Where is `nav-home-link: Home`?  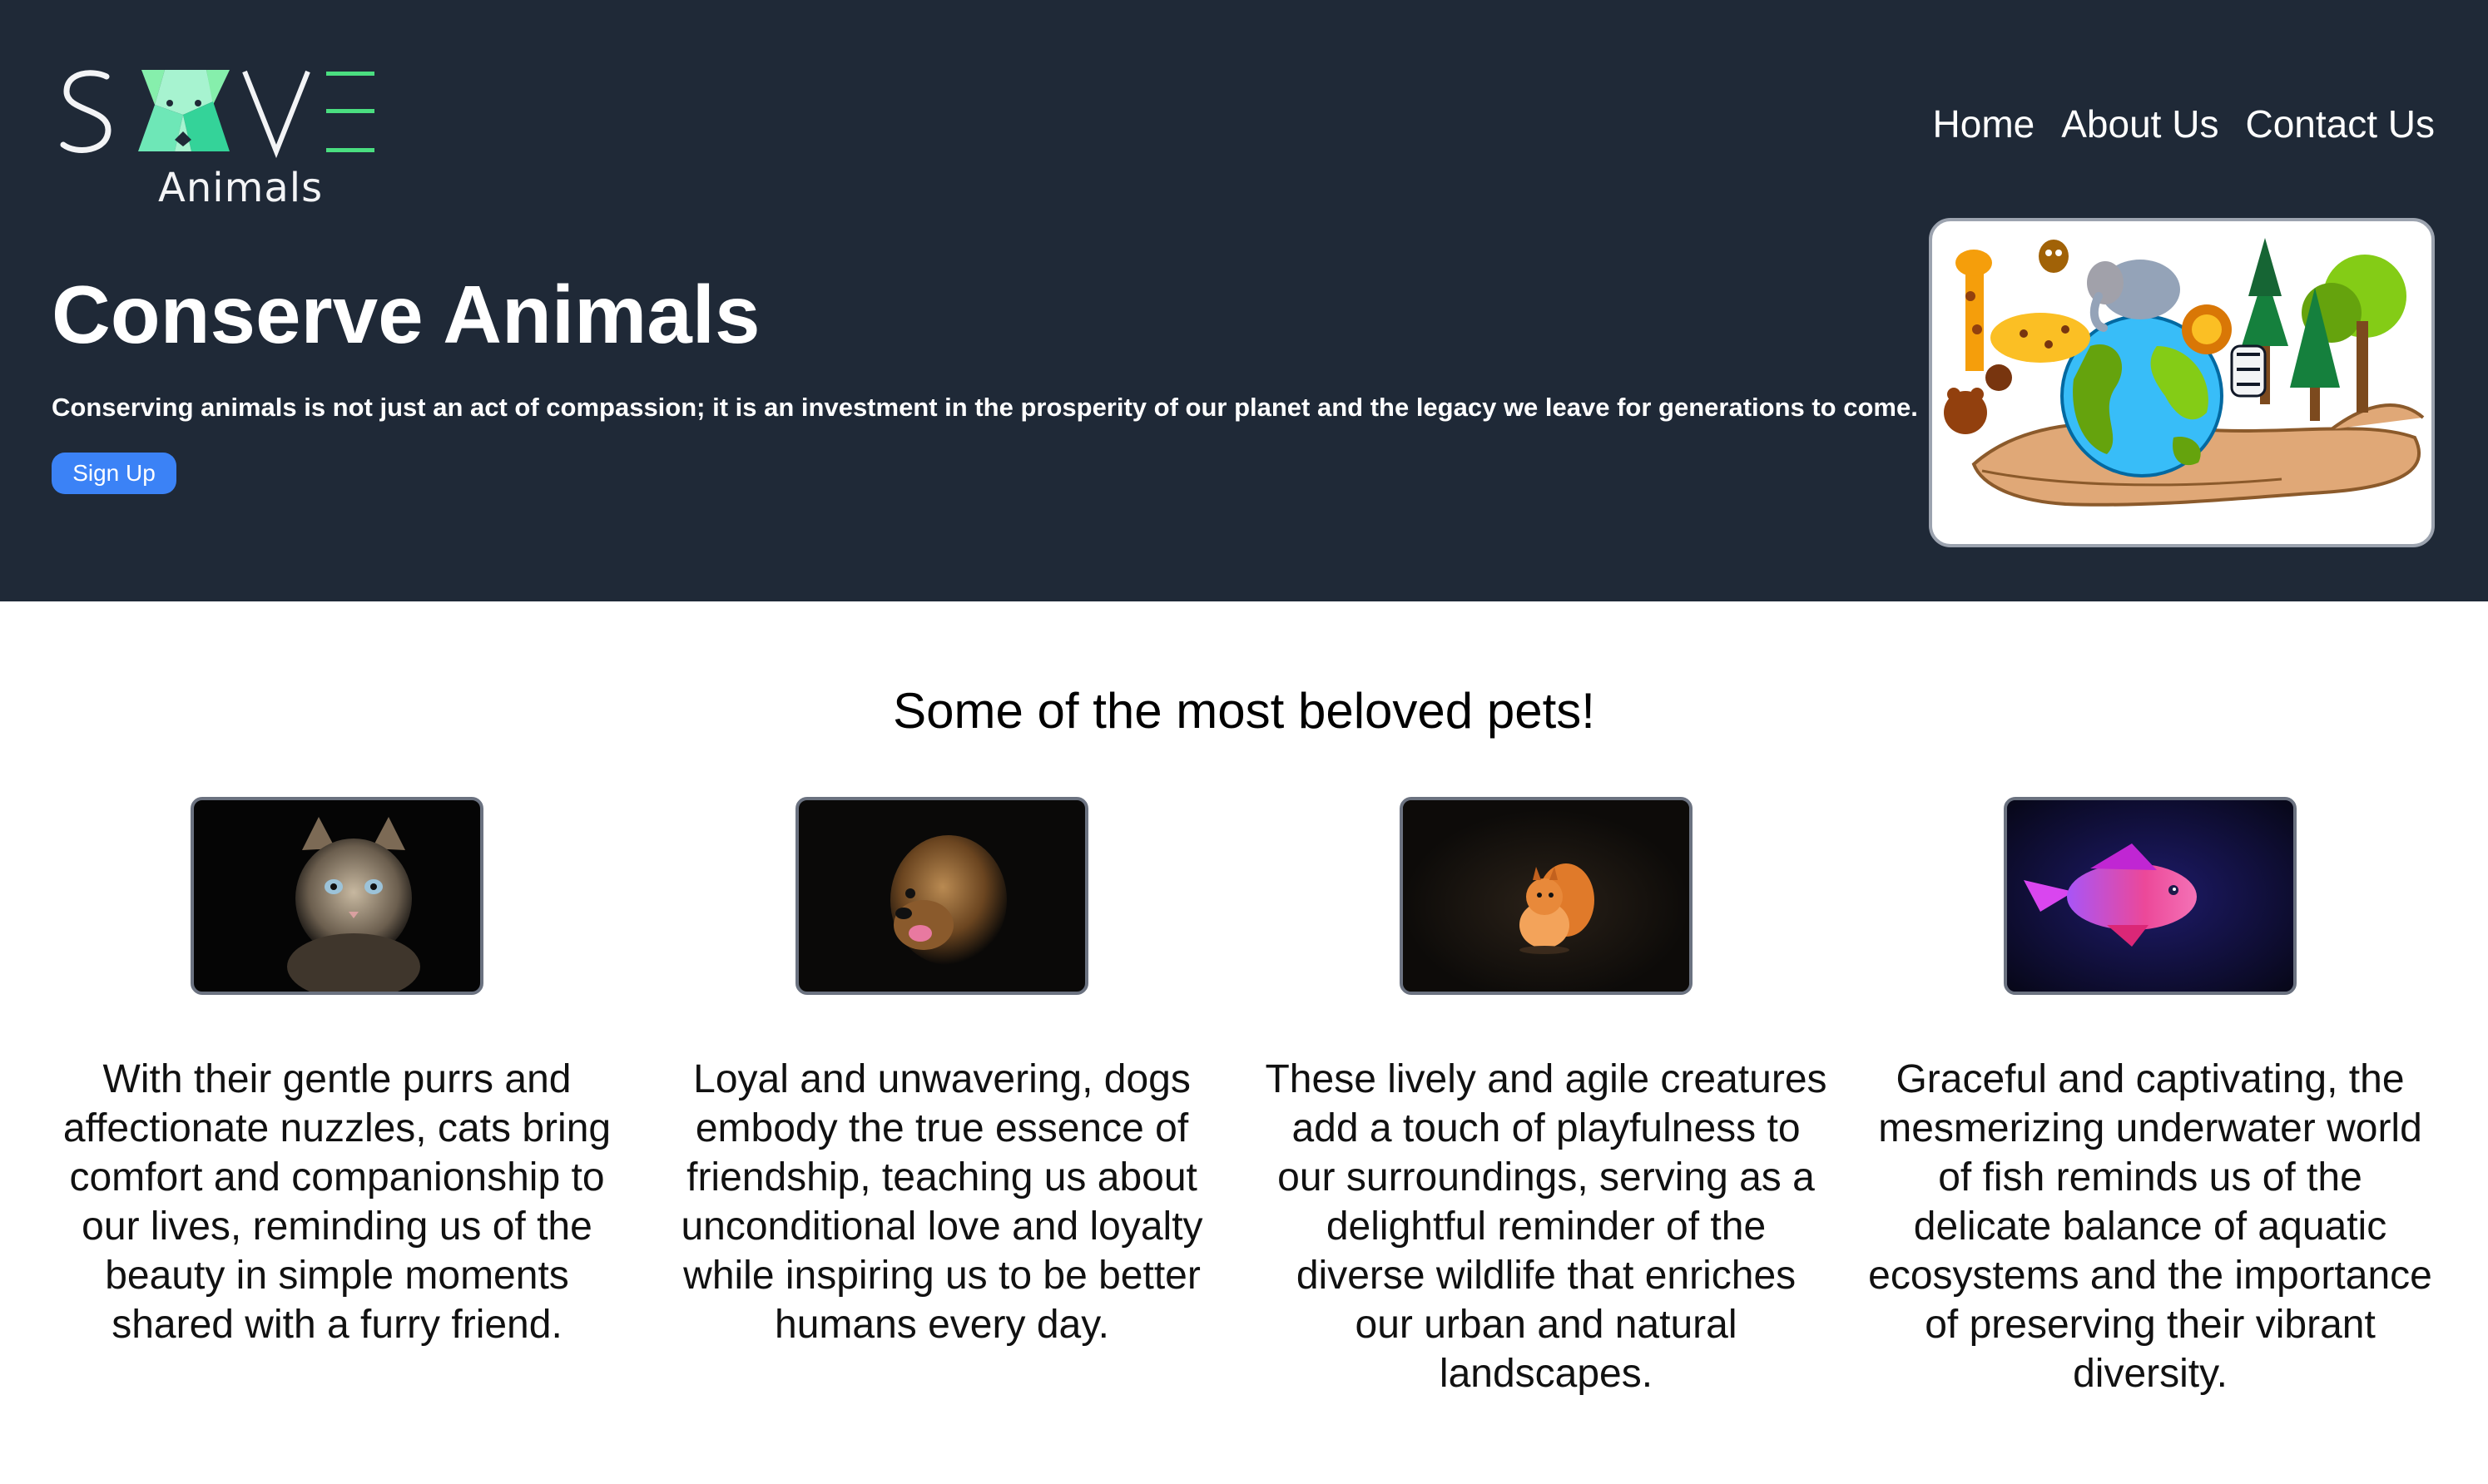
nav-home-link: Home is located at coordinates (1984, 123).